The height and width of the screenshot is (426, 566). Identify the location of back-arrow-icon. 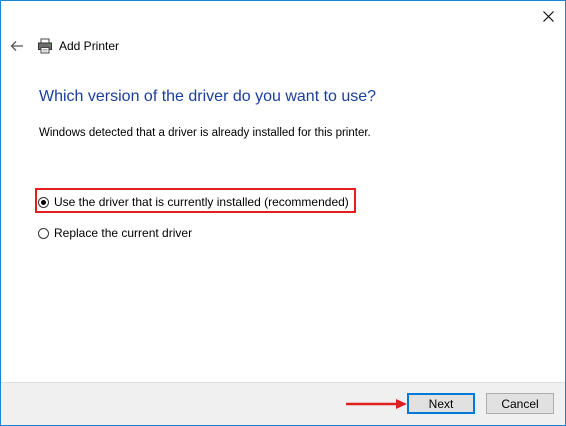
(16, 46).